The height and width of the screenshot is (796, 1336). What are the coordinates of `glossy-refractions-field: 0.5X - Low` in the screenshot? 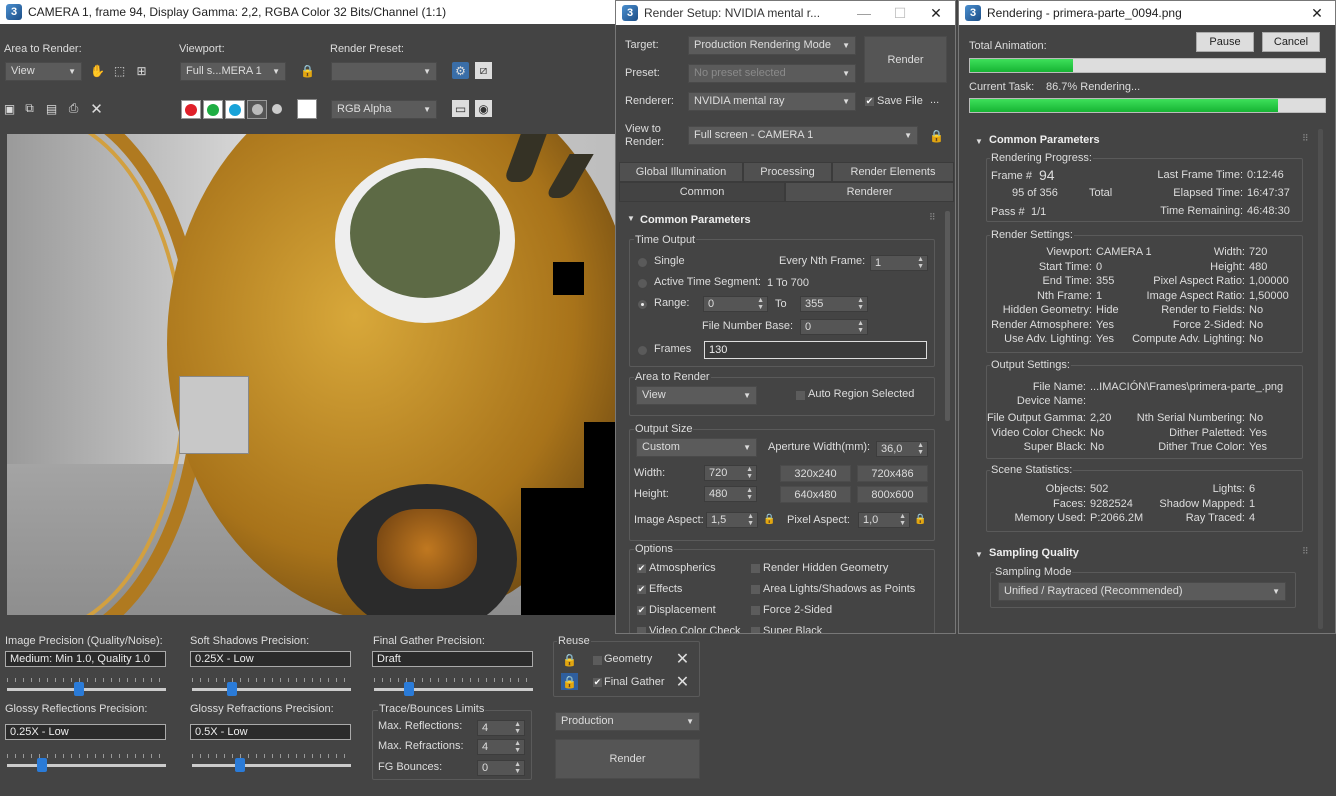 It's located at (270, 732).